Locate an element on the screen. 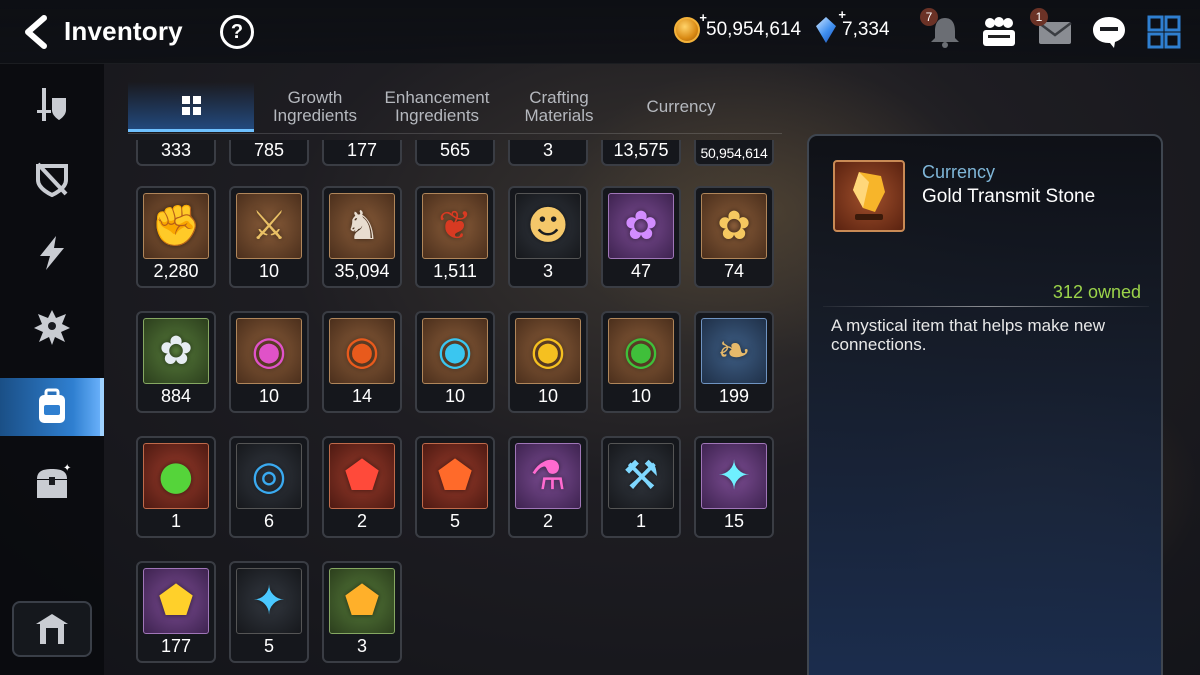 This screenshot has width=1200, height=675. knight-piece-icon: ♞ is located at coordinates (362, 226).